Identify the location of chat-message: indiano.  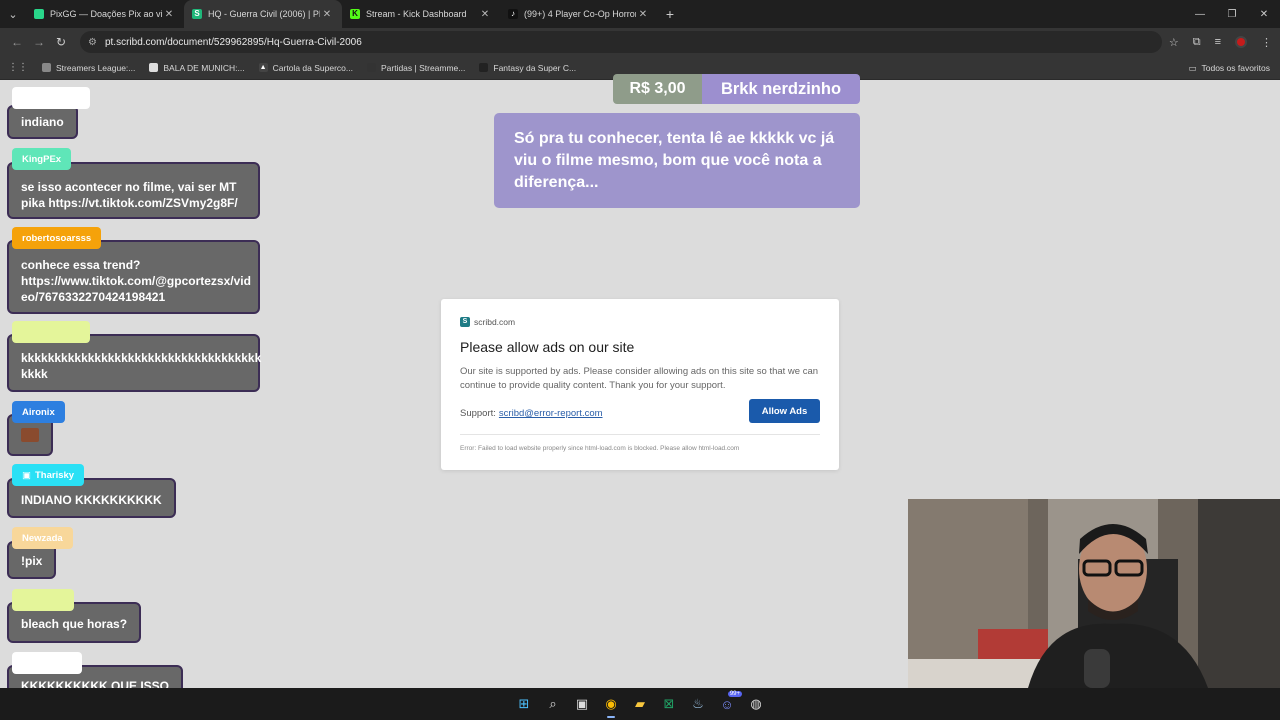
(42, 122).